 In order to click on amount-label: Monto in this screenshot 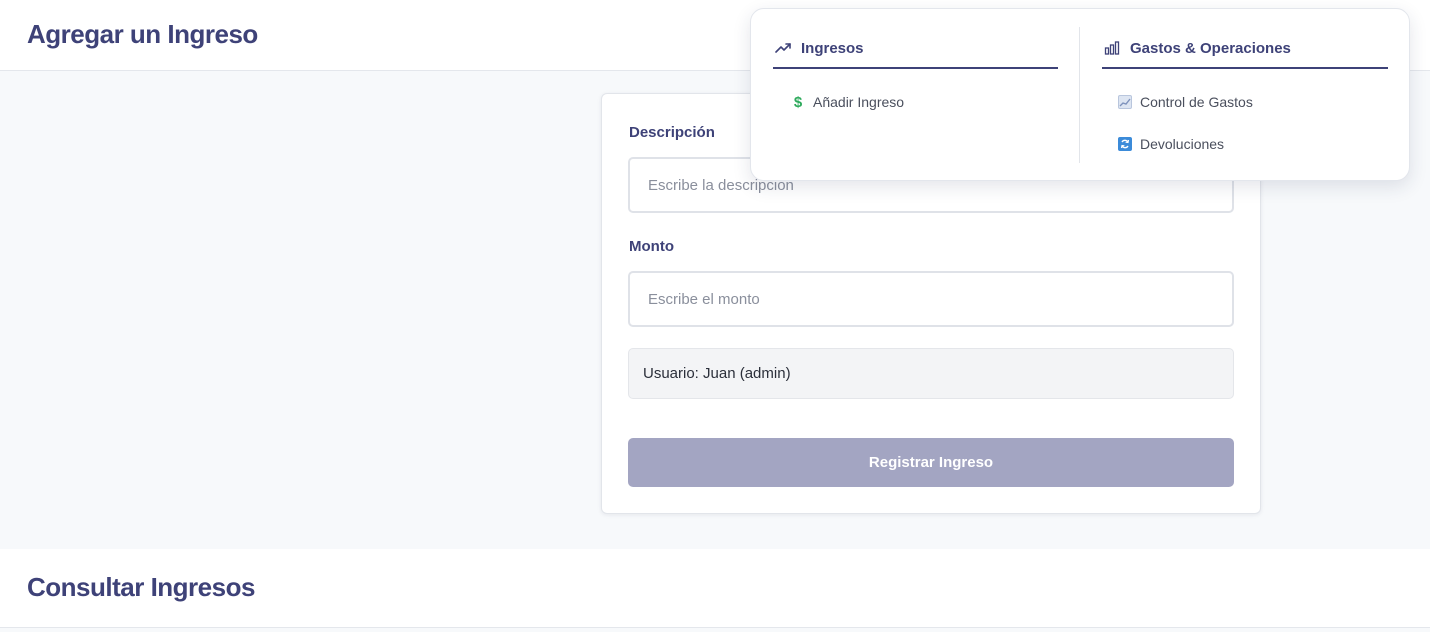, I will do `click(651, 246)`.